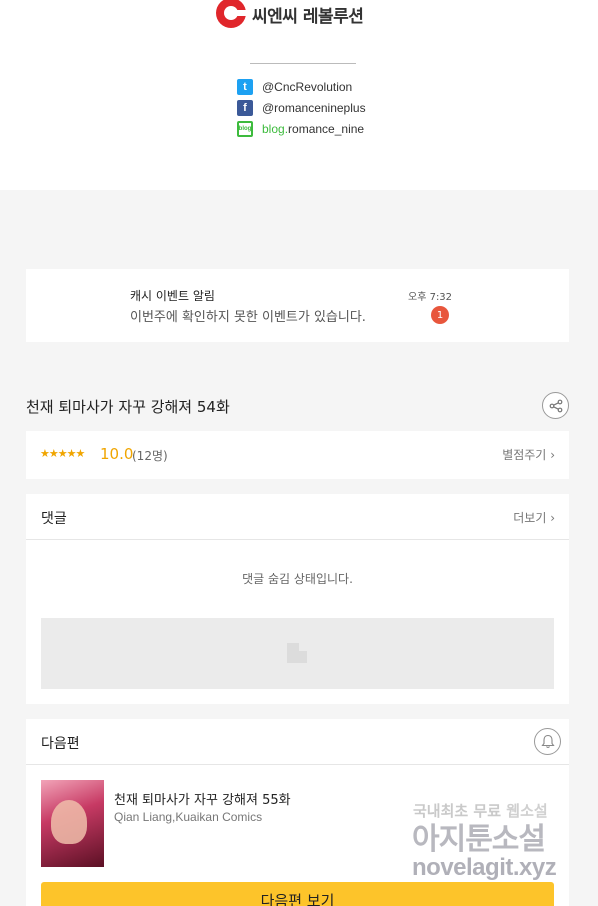 Image resolution: width=598 pixels, height=906 pixels. Describe the element at coordinates (307, 87) in the screenshot. I see `twitter-handle: @CncRevolution` at that location.